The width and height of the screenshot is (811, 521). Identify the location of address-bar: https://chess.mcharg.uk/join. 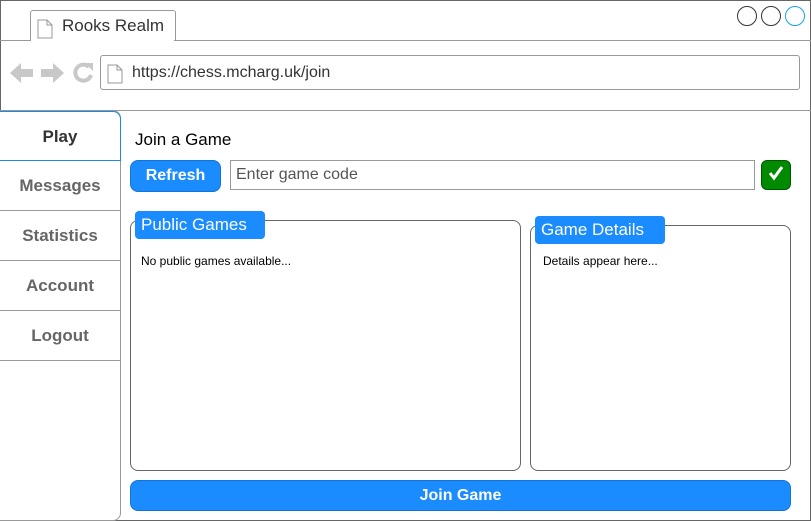
(450, 72).